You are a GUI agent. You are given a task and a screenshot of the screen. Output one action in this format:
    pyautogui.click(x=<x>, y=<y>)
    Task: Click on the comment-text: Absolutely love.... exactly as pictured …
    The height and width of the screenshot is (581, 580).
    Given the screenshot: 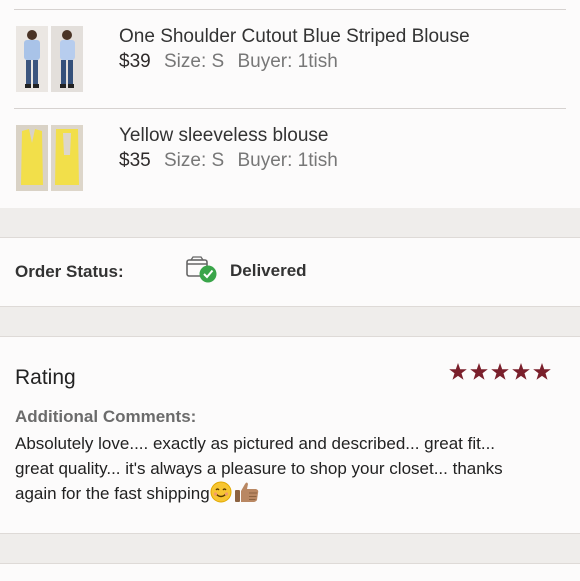 What is the action you would take?
    pyautogui.click(x=295, y=468)
    